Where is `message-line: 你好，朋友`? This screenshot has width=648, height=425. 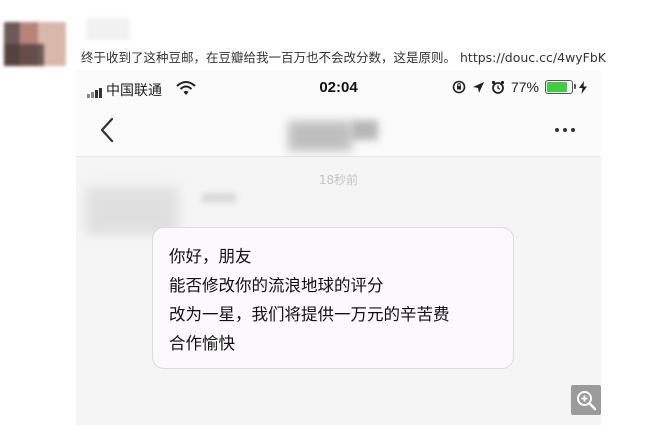 message-line: 你好，朋友 is located at coordinates (210, 256).